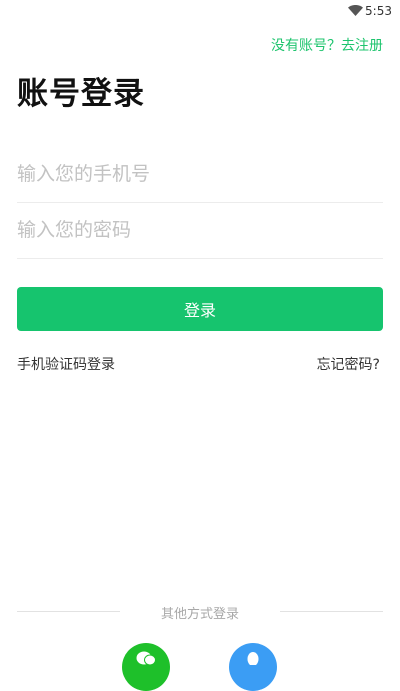  I want to click on qq-icon, so click(253, 658).